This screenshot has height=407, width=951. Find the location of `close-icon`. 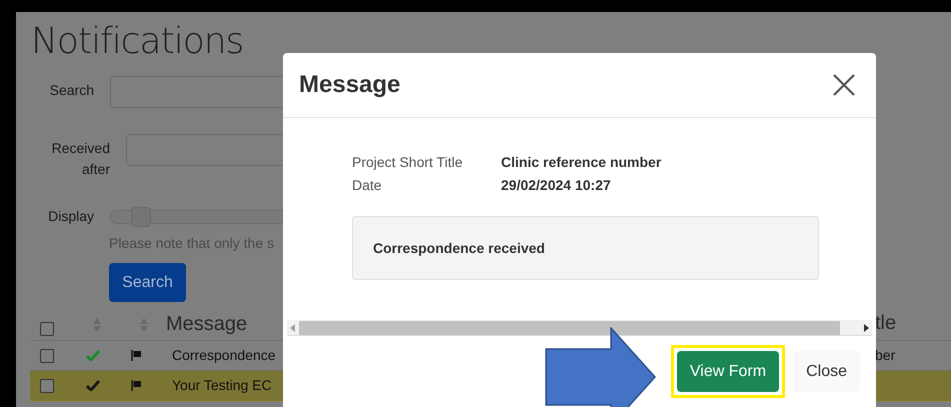

close-icon is located at coordinates (844, 85).